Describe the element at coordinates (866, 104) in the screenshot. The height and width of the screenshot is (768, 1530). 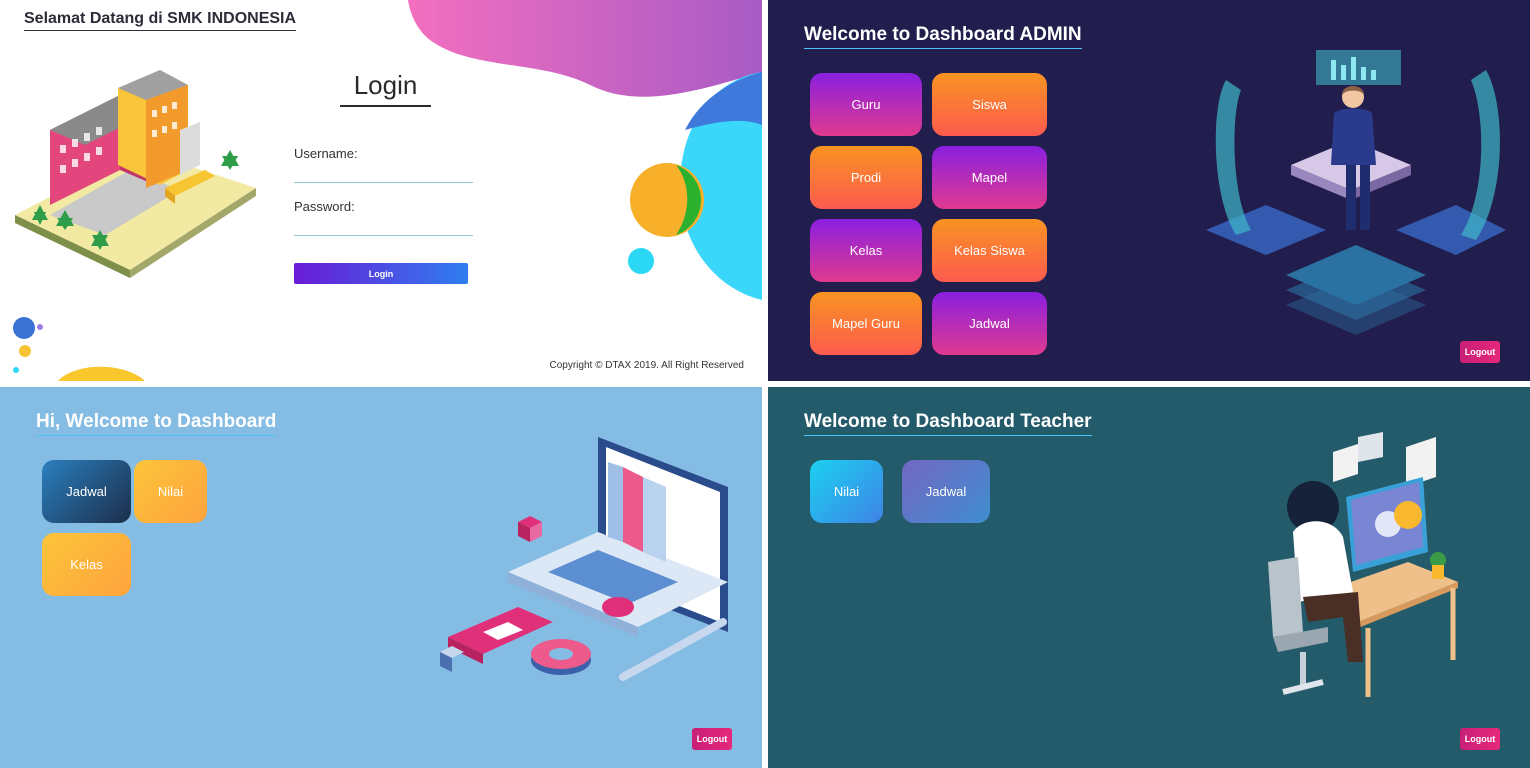
I see `tile-guru: Guru` at that location.